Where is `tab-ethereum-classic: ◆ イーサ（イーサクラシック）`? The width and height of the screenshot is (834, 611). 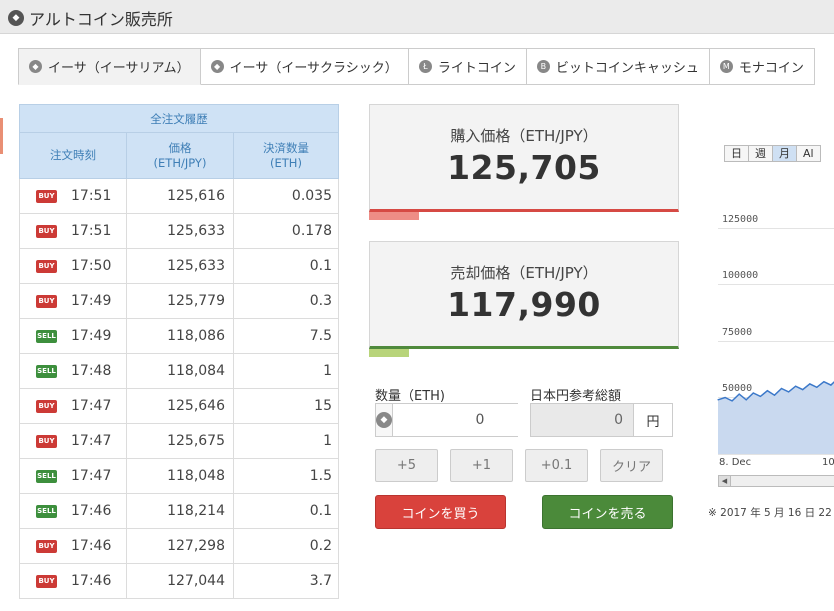
tab-ethereum-classic: ◆ イーサ（イーサクラシック） is located at coordinates (304, 66).